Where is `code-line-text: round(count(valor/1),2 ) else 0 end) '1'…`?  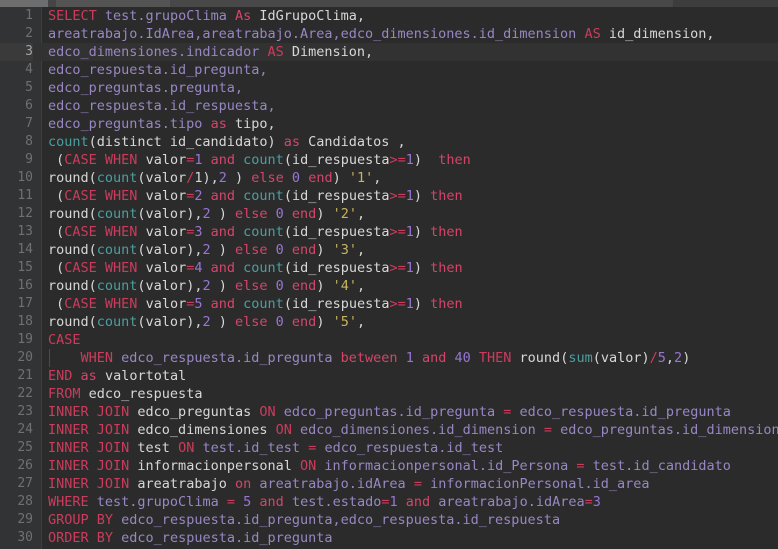
code-line-text: round(count(valor/1),2 ) else 0 end) '1'… is located at coordinates (214, 178).